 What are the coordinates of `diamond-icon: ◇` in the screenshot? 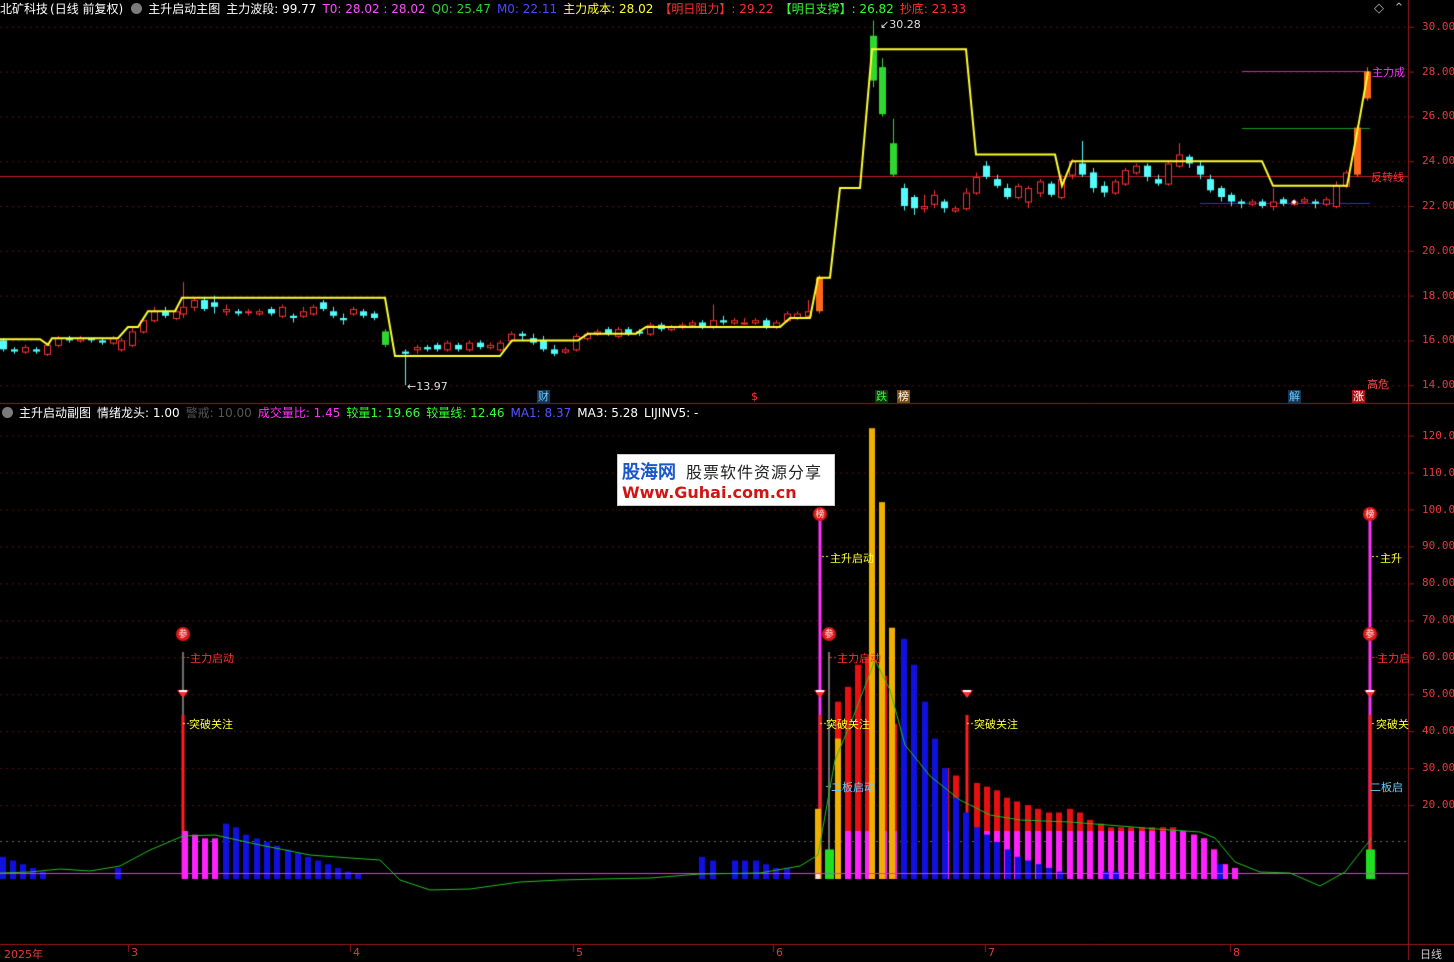 It's located at (1379, 9).